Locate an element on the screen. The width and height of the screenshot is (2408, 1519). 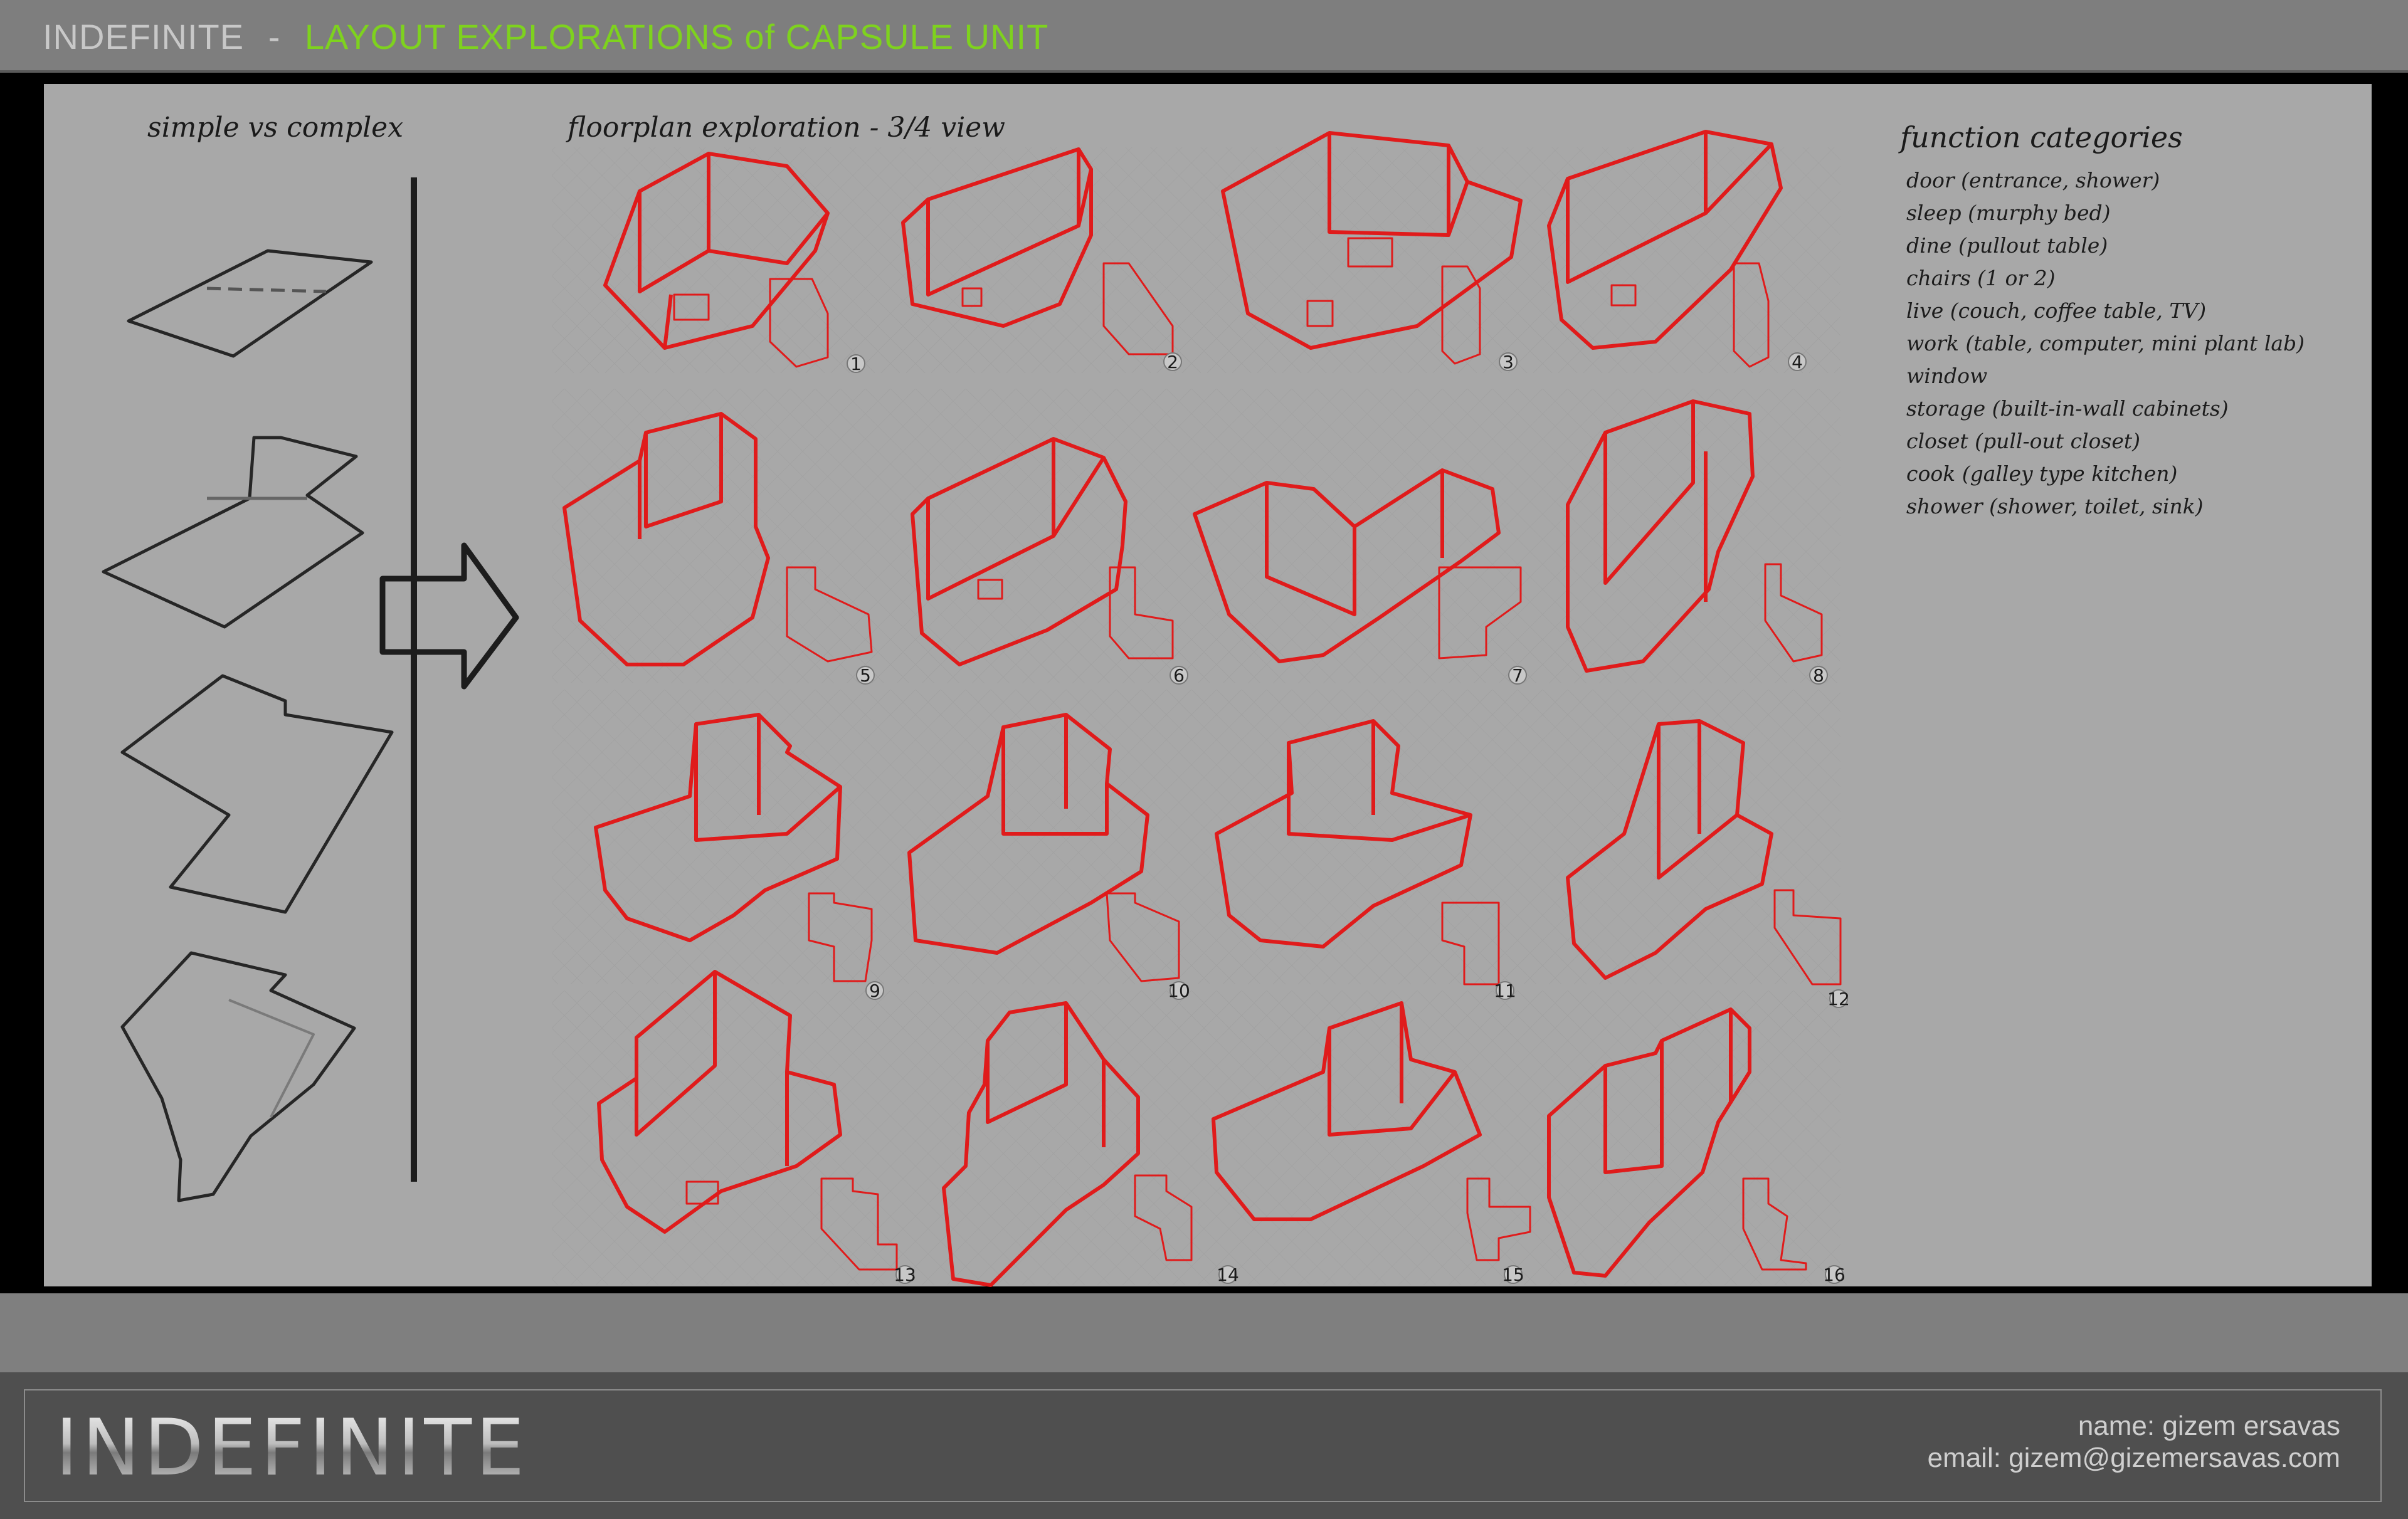
simple-shape-1-divider is located at coordinates (266, 289).